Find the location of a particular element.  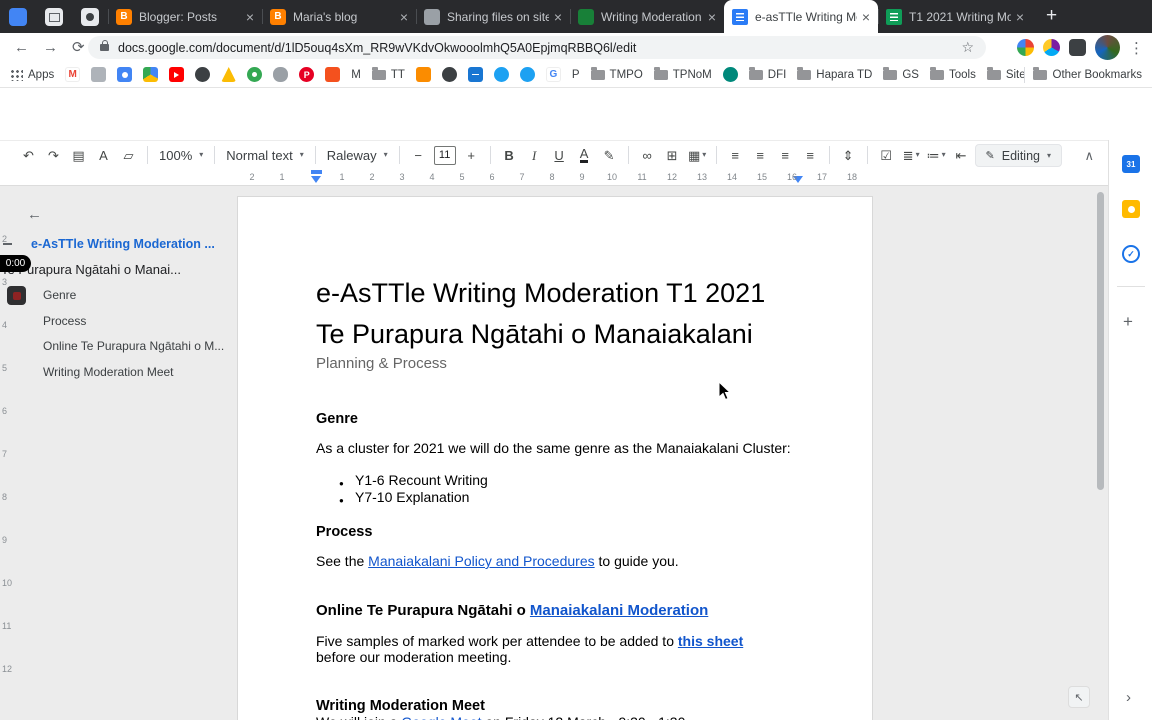

bookmark-star-icon: ☆ is located at coordinates (967, 47).